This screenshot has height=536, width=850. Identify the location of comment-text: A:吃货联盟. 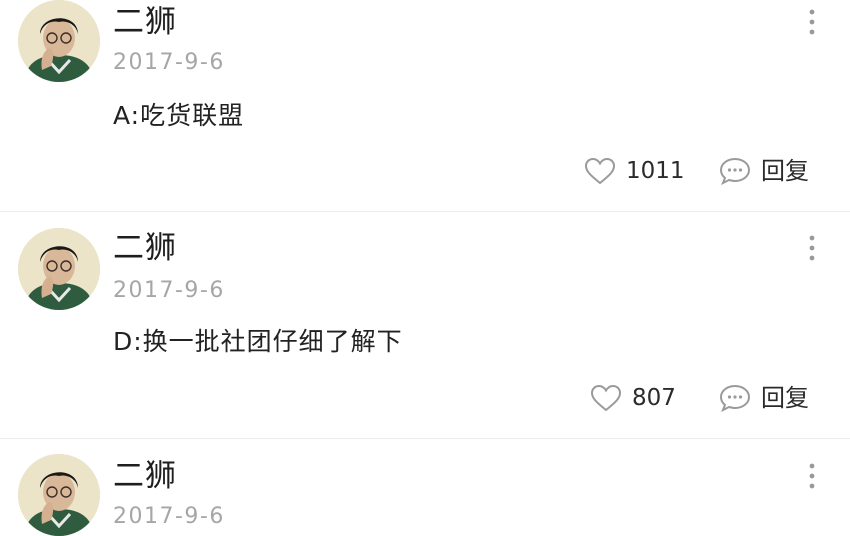
(179, 115).